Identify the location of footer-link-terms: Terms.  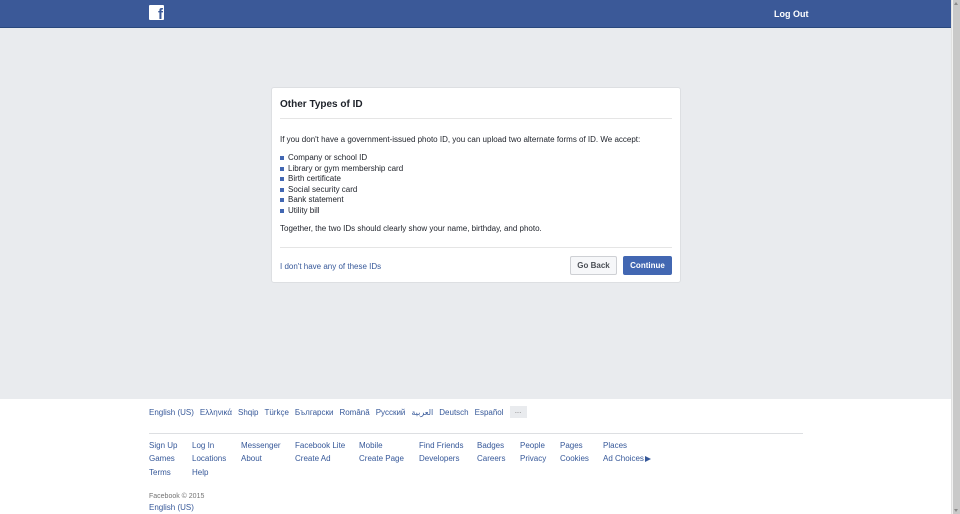
(160, 472).